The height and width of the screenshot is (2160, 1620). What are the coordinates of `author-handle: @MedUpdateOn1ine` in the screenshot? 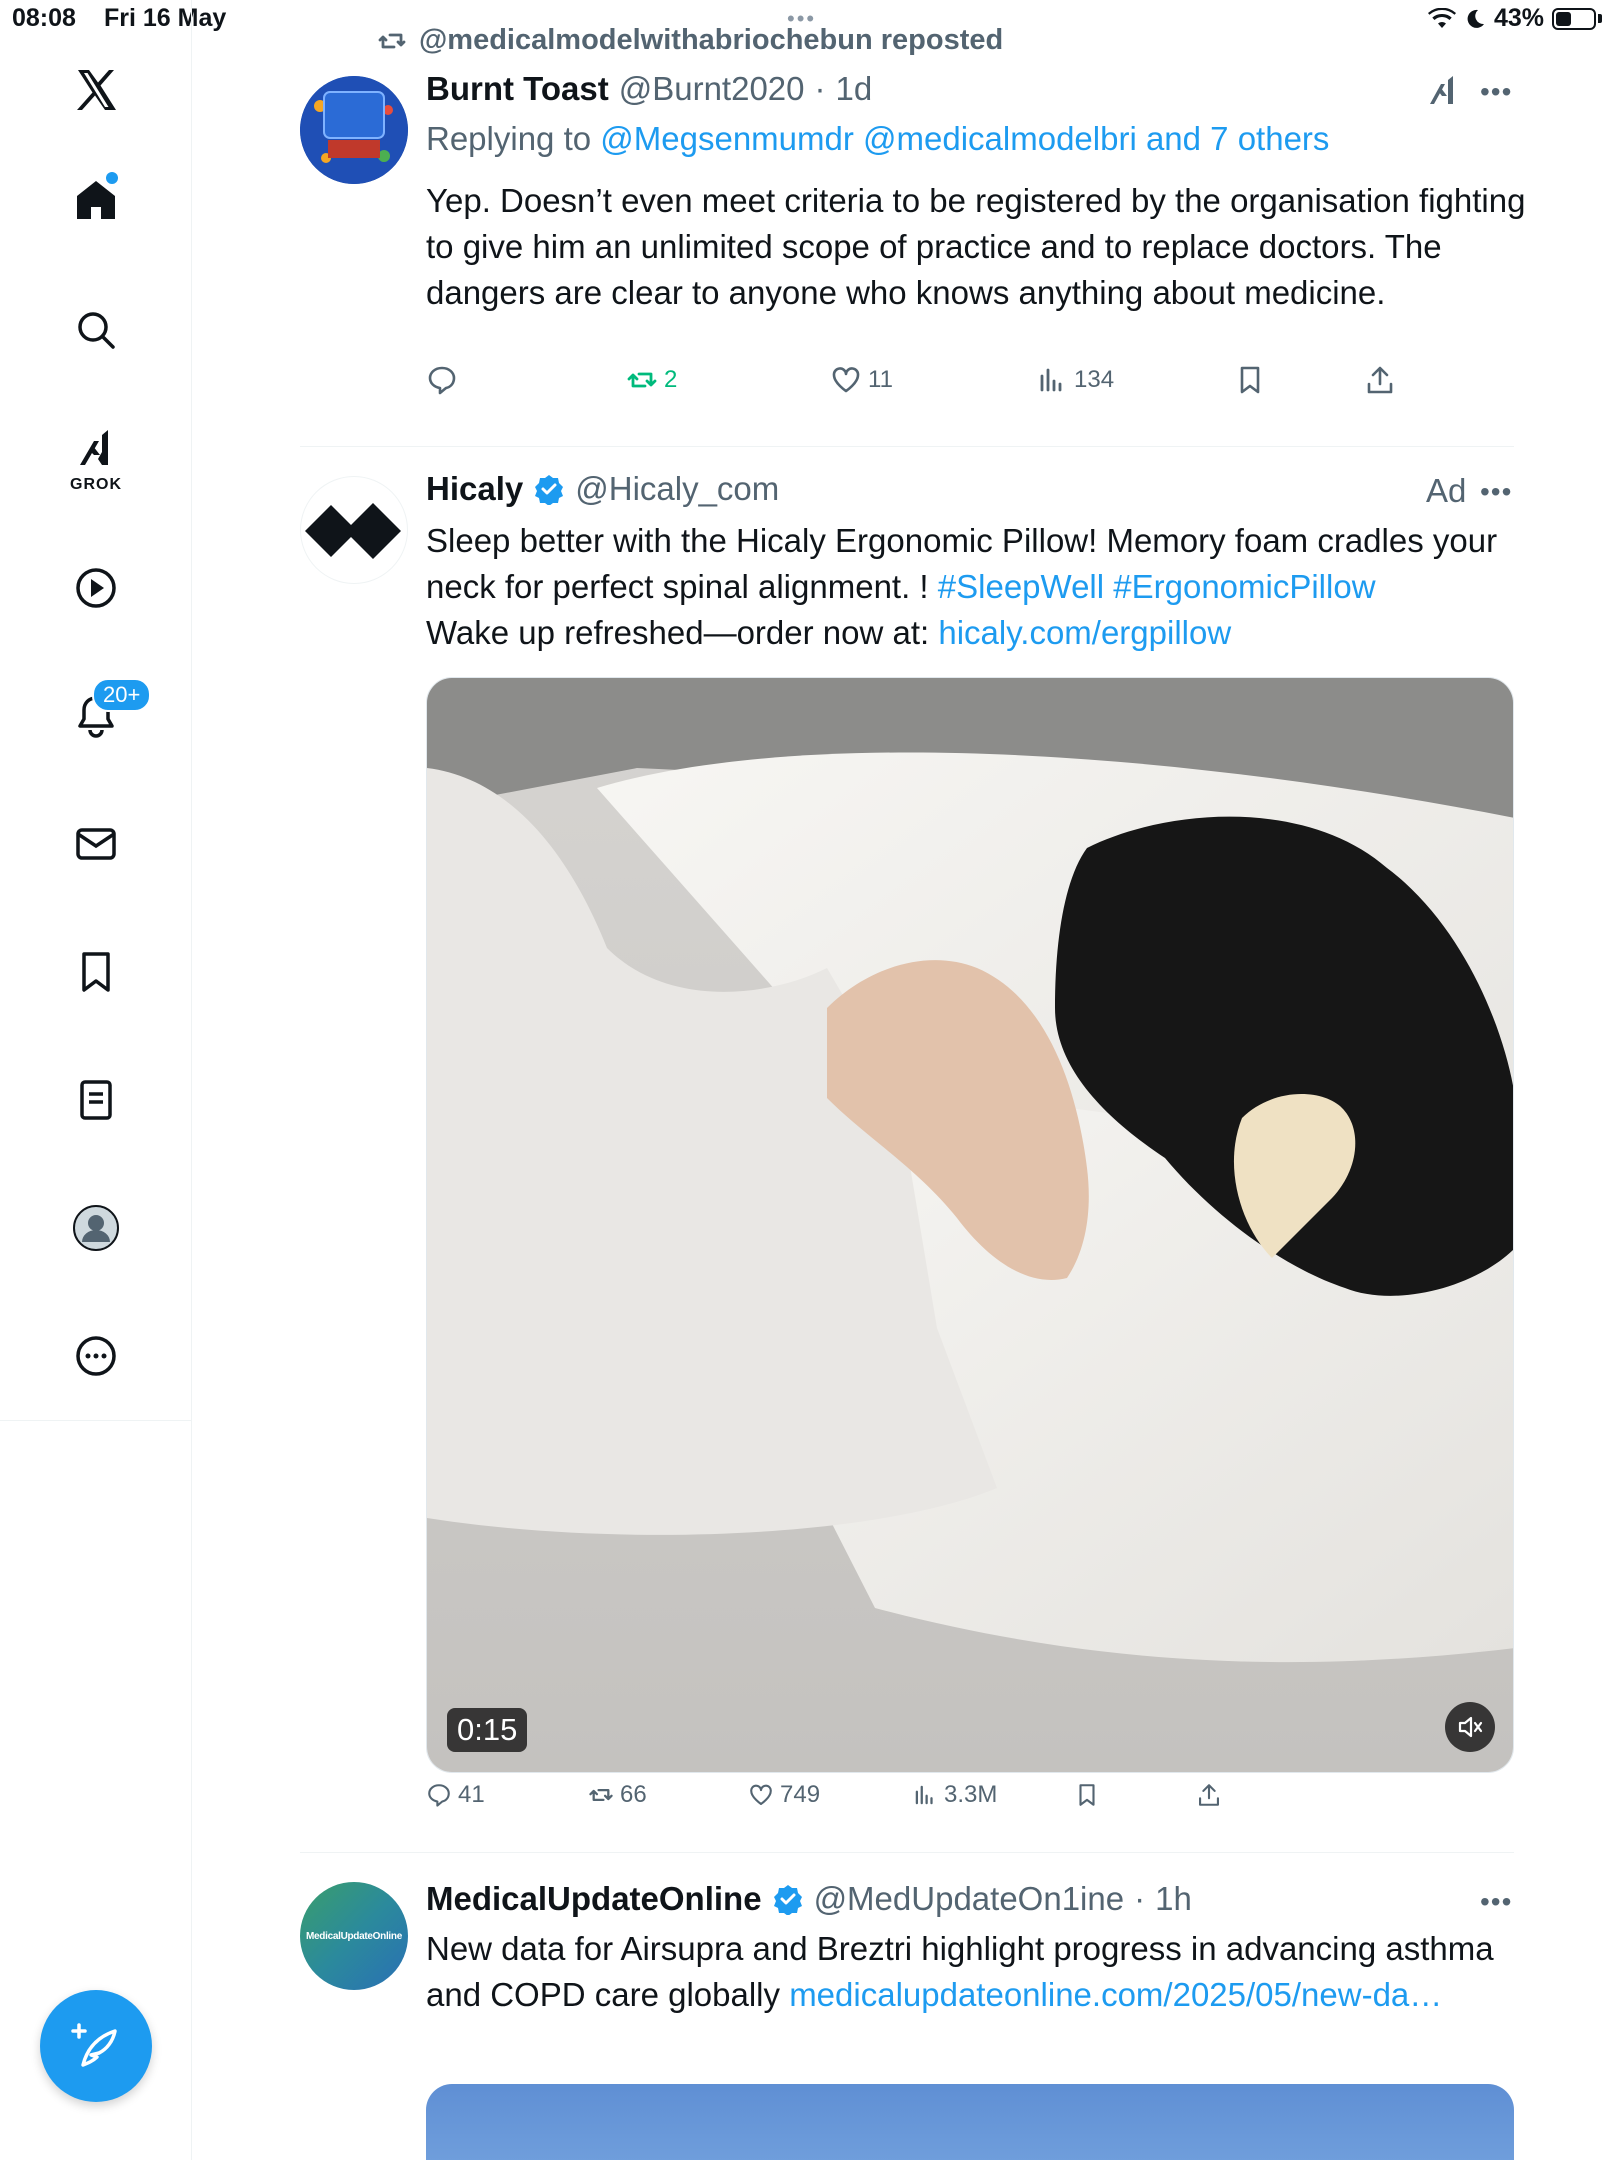 It's located at (969, 1899).